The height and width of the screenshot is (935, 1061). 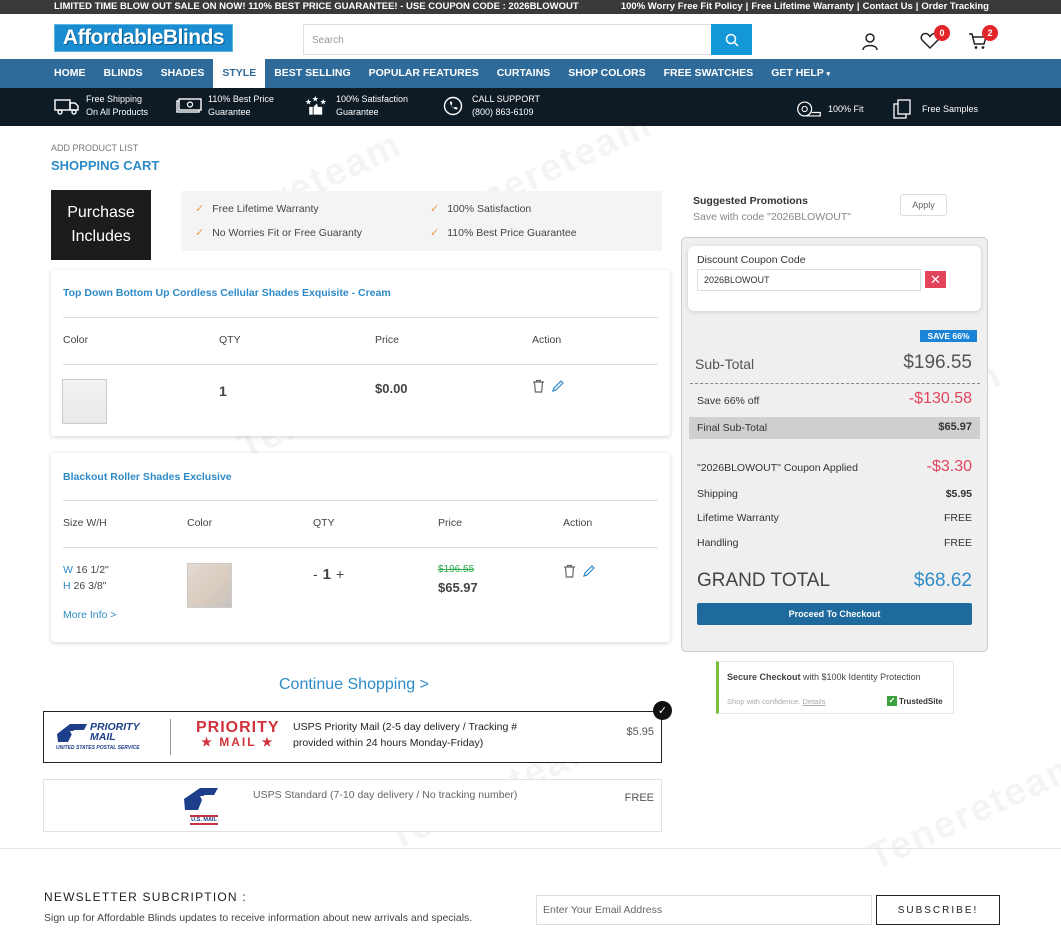 I want to click on include-item: ✓ 100% Satisfaction, so click(x=481, y=209).